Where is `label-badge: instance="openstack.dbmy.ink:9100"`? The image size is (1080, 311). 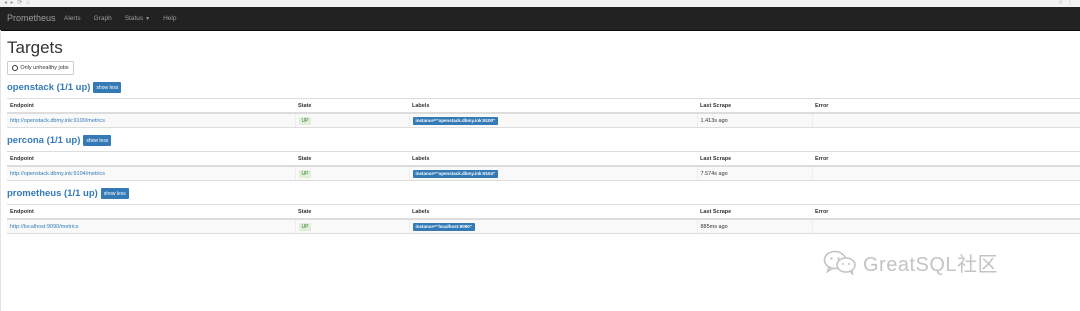 label-badge: instance="openstack.dbmy.ink:9100" is located at coordinates (455, 120).